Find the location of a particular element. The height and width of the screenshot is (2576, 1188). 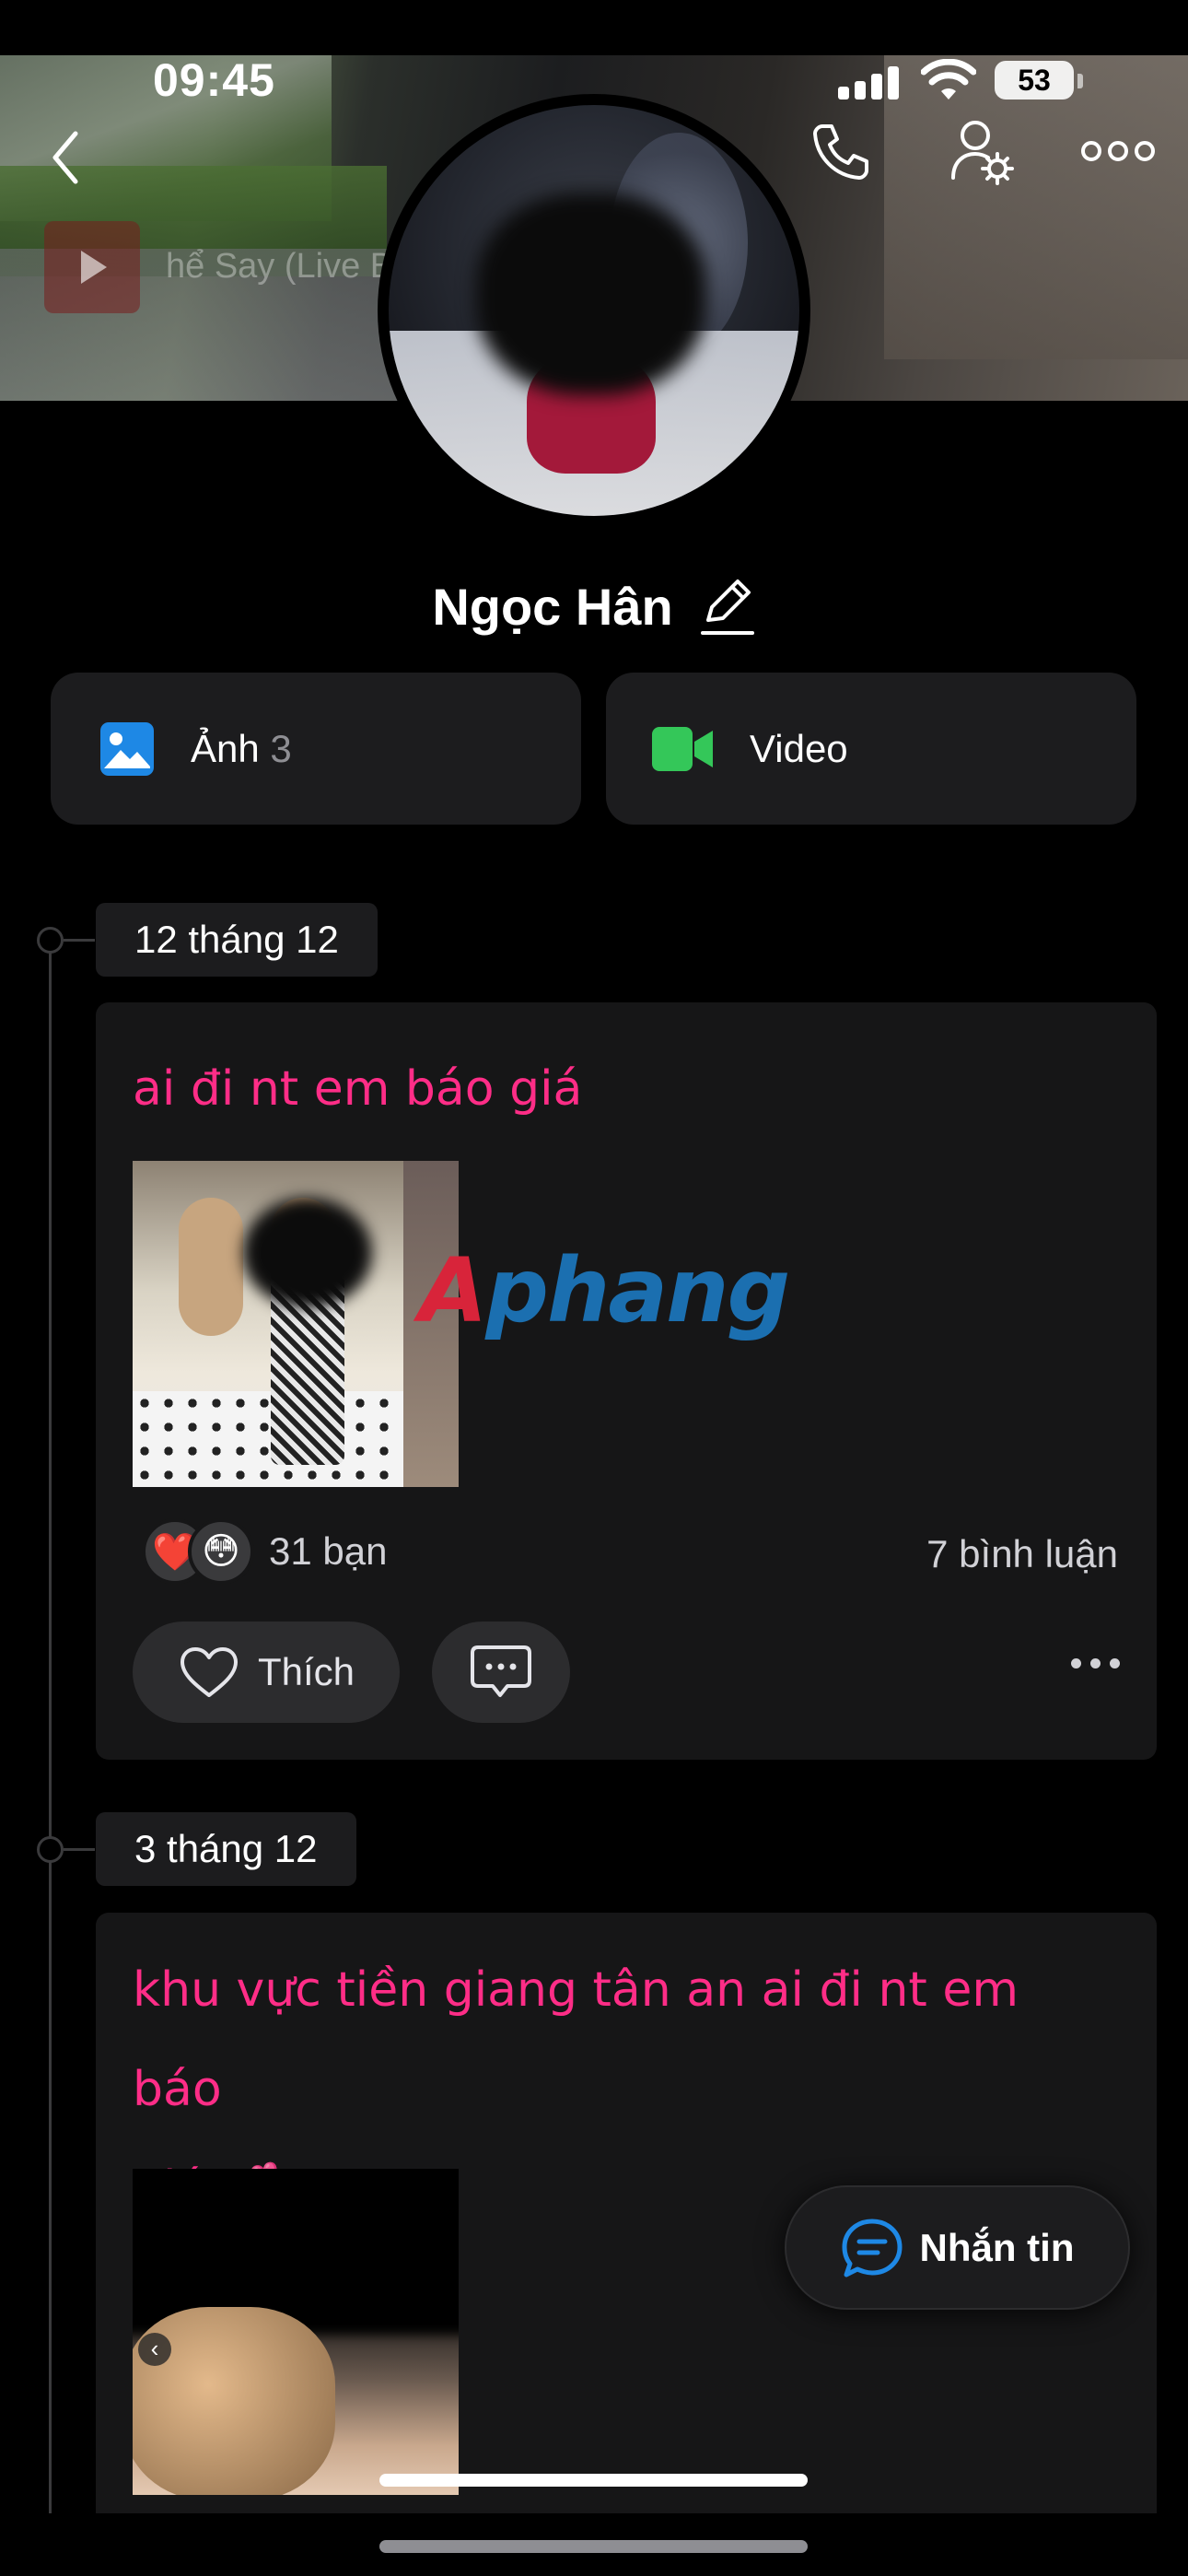

photos-count: 3 is located at coordinates (281, 748).